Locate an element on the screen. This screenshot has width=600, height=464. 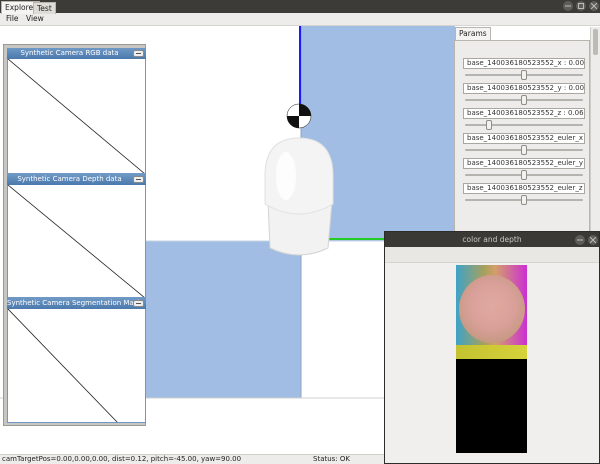
window-titlebar is located at coordinates (300, 6).